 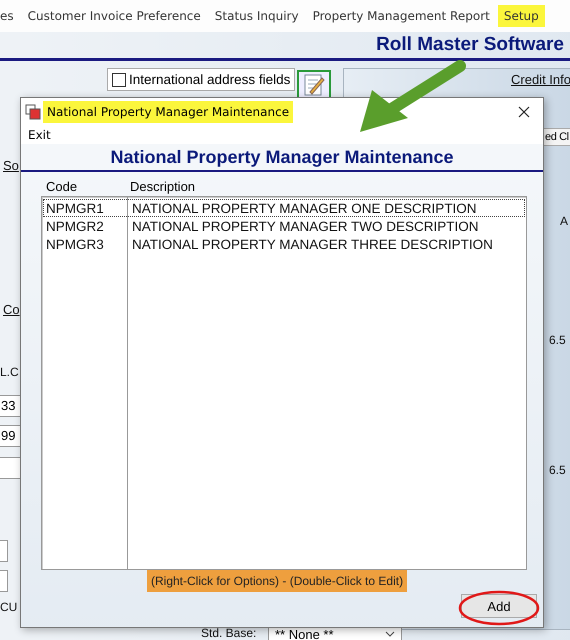 I want to click on menu-item: Customer Invoice Preference, so click(x=114, y=16).